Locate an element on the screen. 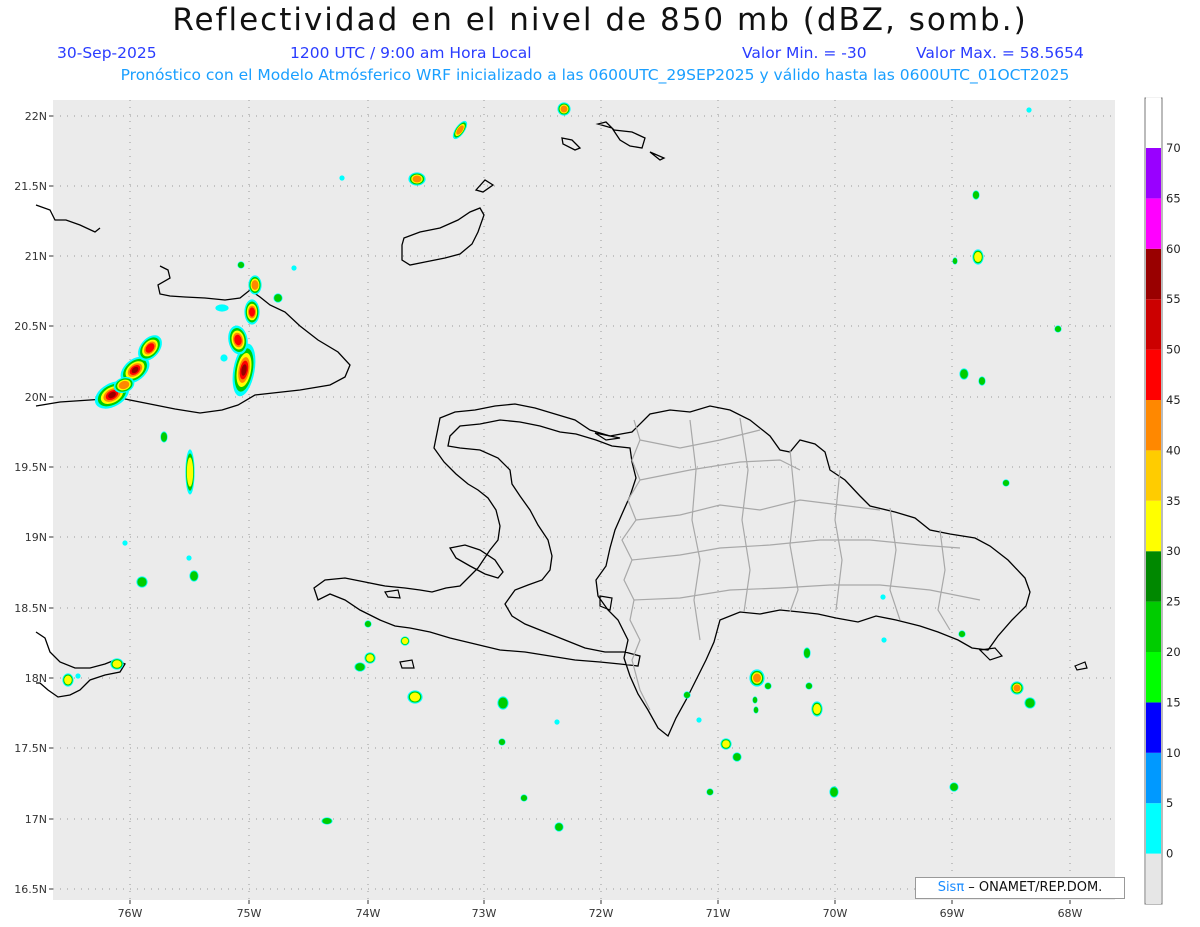 This screenshot has width=1200, height=927. lon-label: 70W is located at coordinates (835, 913).